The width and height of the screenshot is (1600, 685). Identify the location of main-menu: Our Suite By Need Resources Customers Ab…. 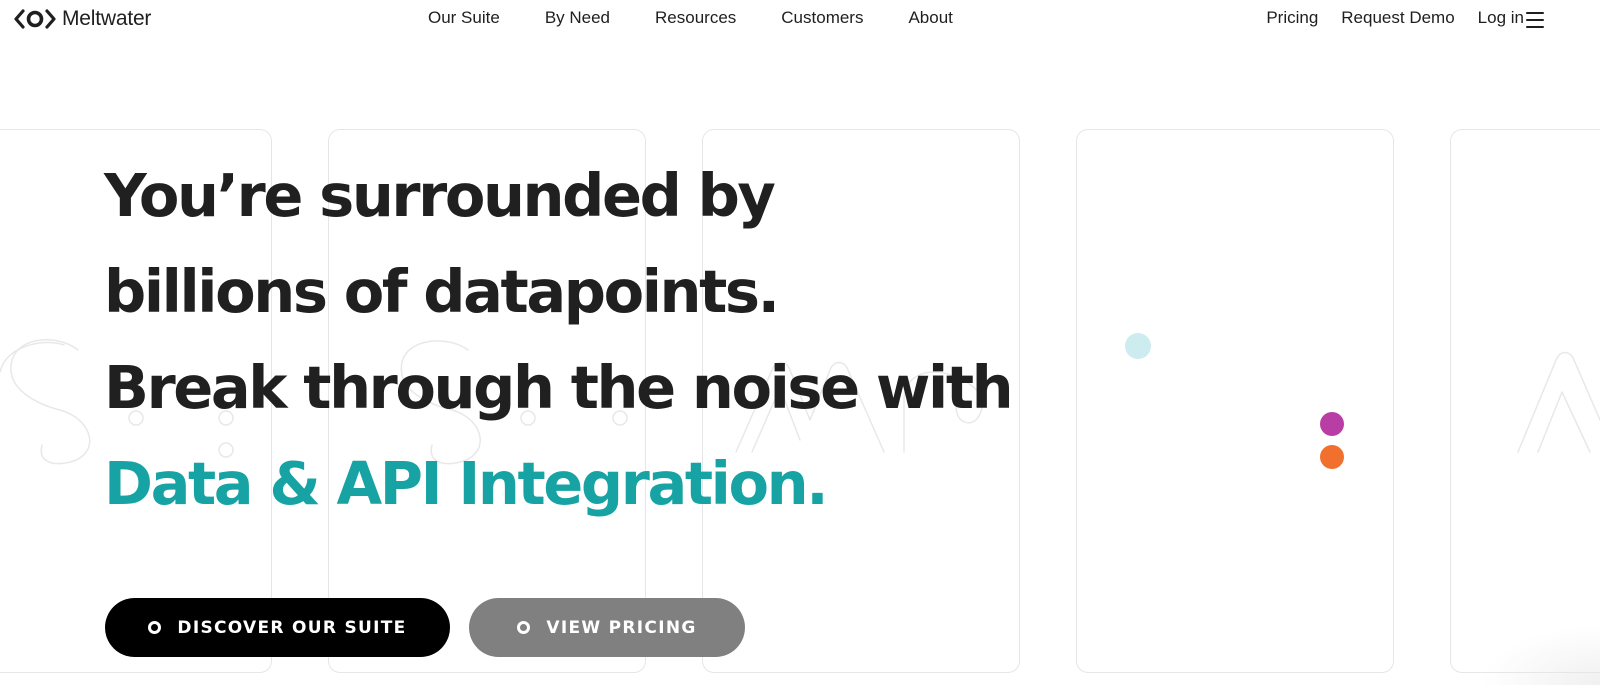
(690, 18).